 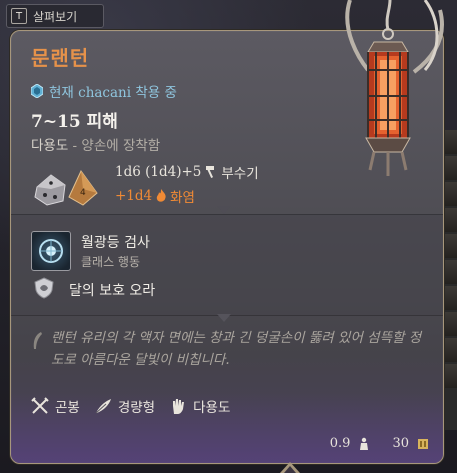 I want to click on moonlantern-spell-icon, so click(x=51, y=251).